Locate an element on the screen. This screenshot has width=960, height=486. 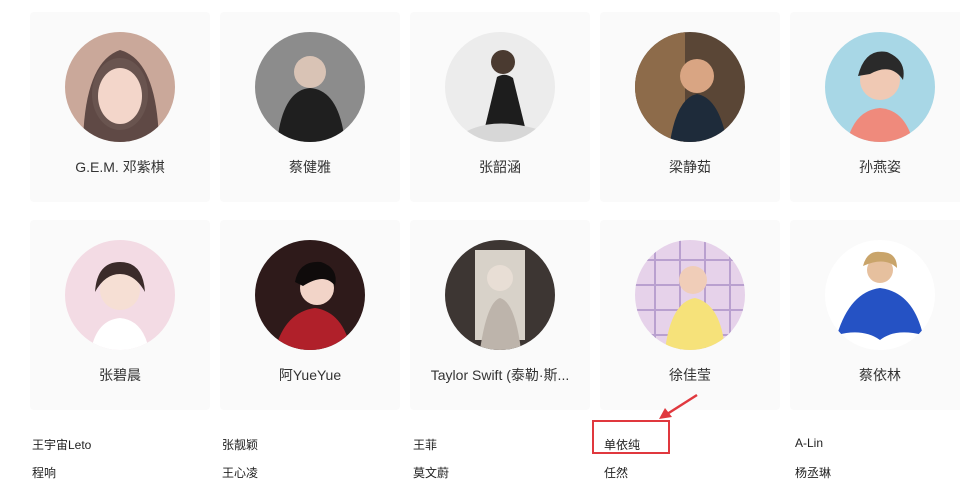
artist-link: 任然 is located at coordinates (616, 472).